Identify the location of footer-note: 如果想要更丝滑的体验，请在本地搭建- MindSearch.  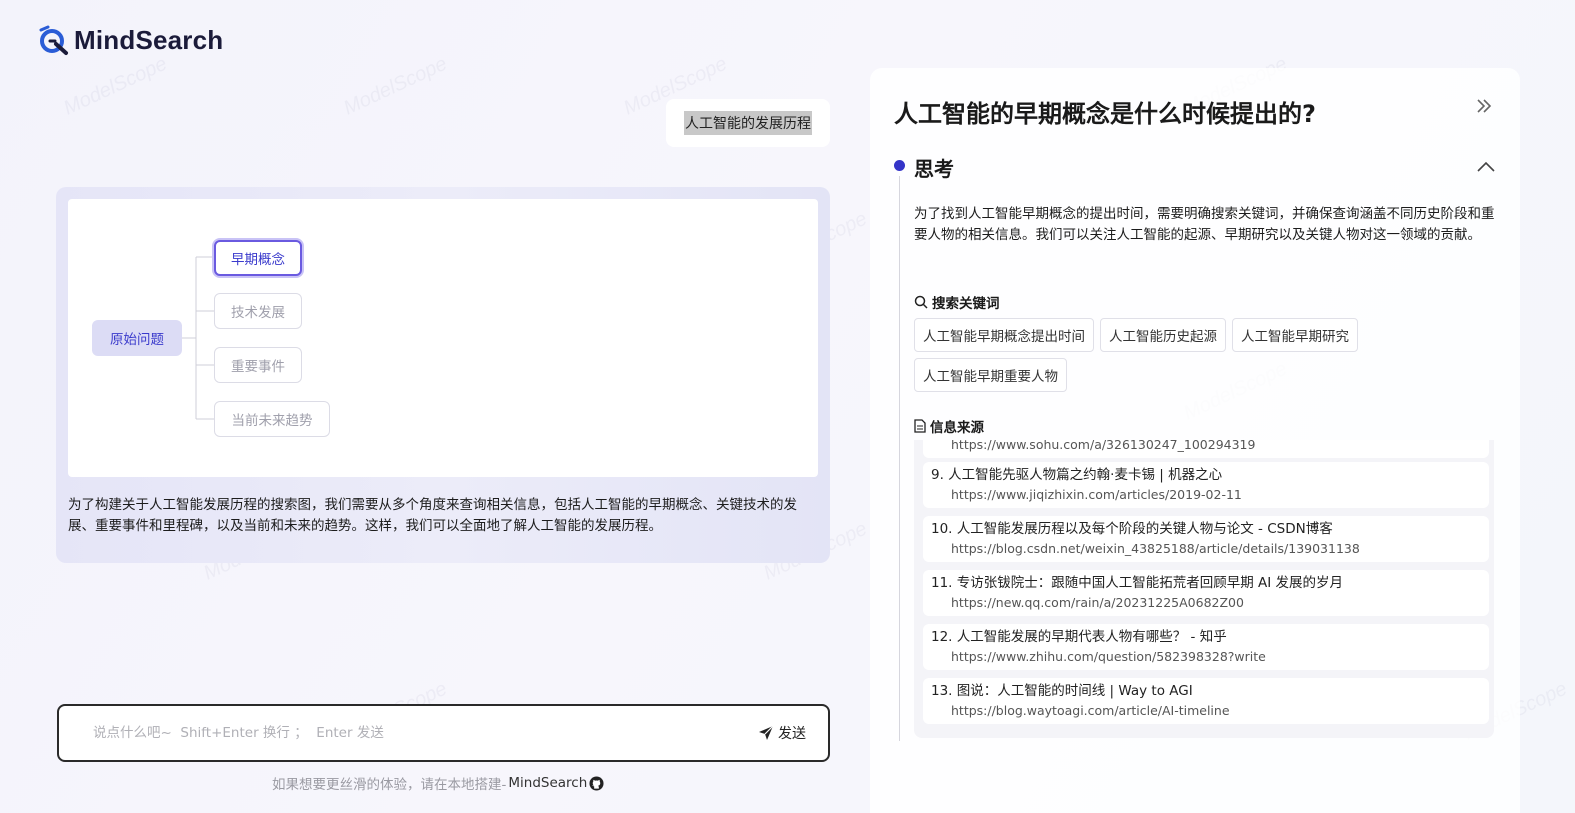
(438, 783).